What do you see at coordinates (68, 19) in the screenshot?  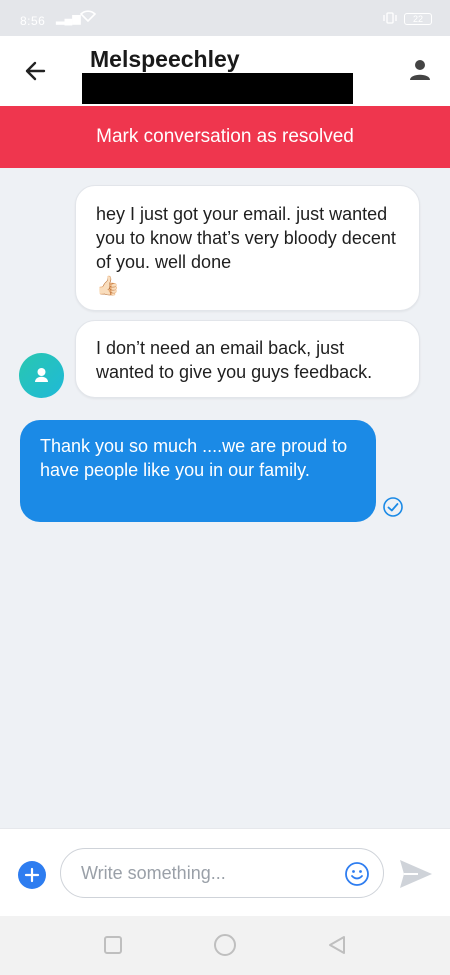 I see `signal-icon: ▂▄▆` at bounding box center [68, 19].